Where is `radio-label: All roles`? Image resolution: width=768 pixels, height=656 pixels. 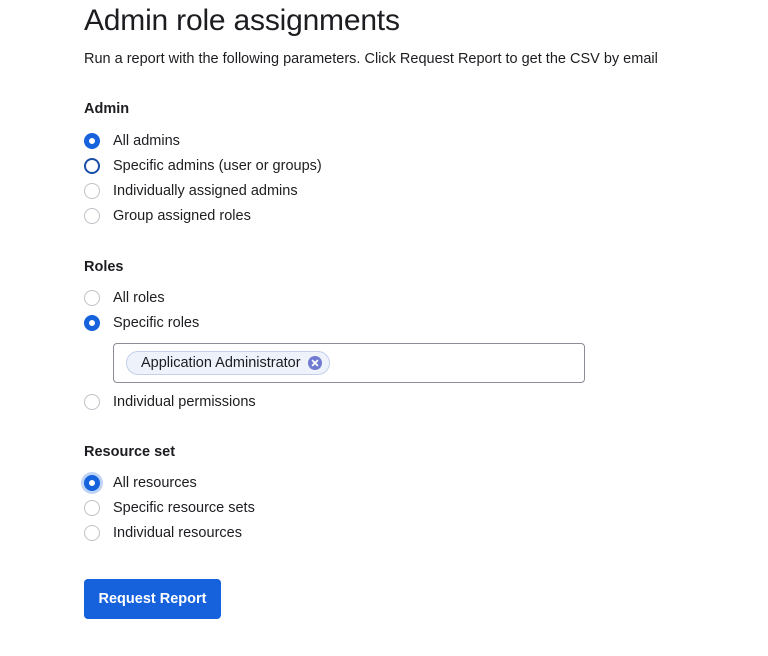
radio-label: All roles is located at coordinates (139, 298).